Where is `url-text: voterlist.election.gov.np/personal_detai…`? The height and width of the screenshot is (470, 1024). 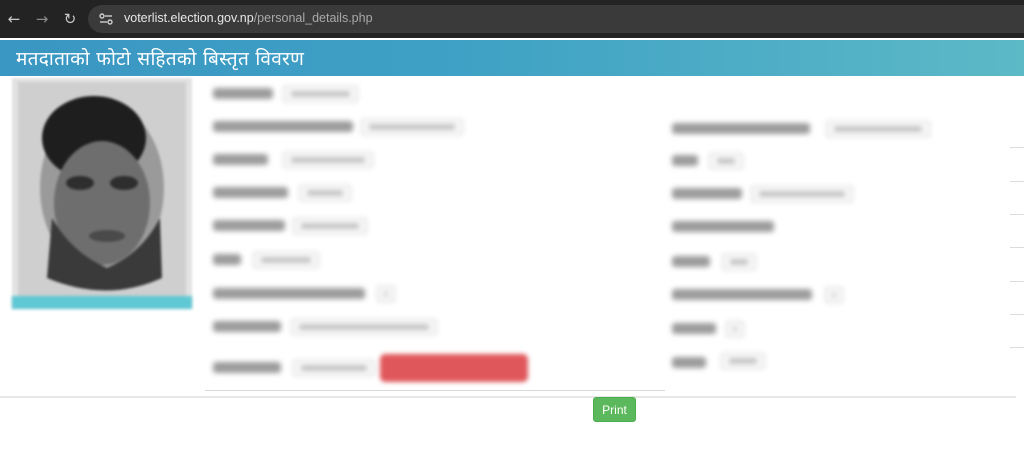
url-text: voterlist.election.gov.np/personal_detai… is located at coordinates (248, 18).